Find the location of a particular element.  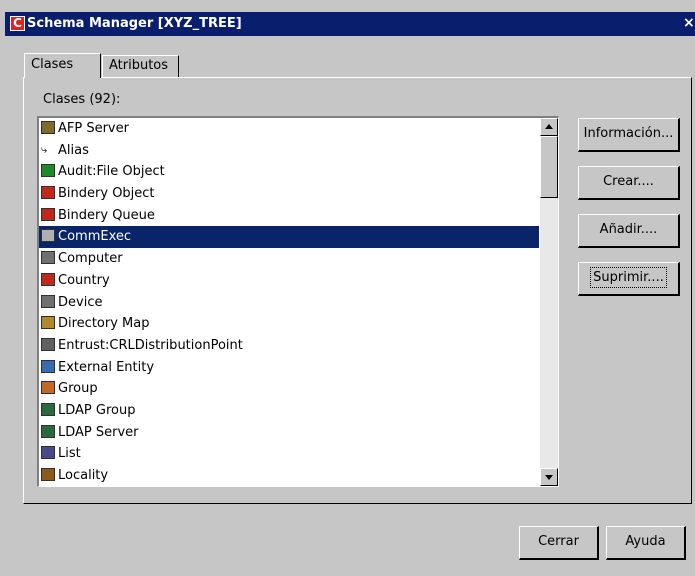

class-list-item: Group is located at coordinates (289, 389).